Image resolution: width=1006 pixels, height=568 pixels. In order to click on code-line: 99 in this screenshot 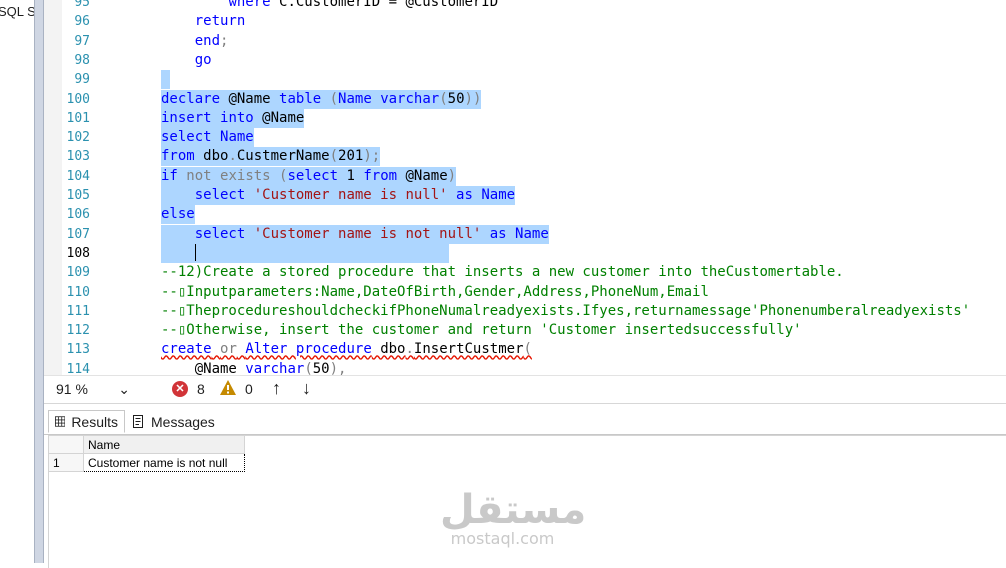, I will do `click(525, 80)`.